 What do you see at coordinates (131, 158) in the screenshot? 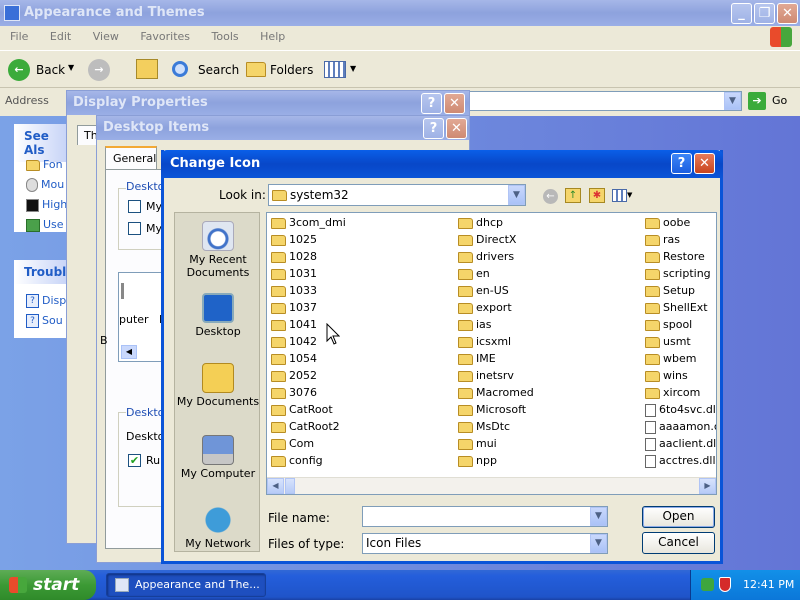
I see `general-tab: General` at bounding box center [131, 158].